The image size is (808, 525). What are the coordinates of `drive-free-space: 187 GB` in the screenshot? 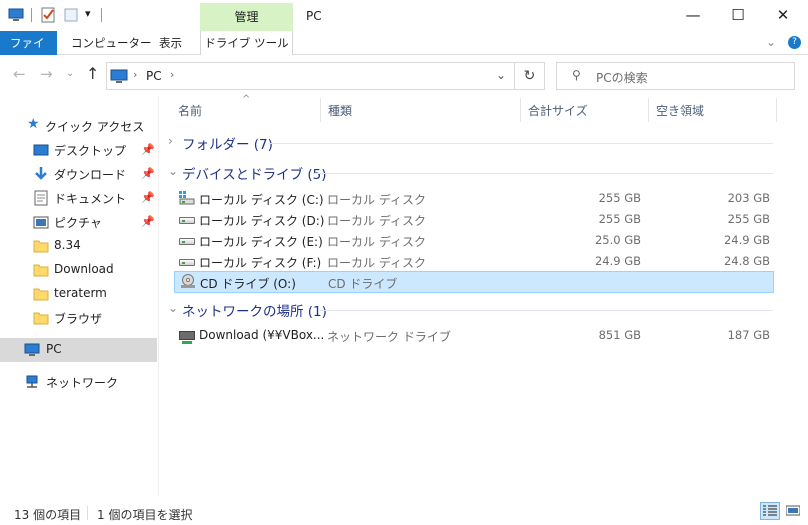 It's located at (748, 335).